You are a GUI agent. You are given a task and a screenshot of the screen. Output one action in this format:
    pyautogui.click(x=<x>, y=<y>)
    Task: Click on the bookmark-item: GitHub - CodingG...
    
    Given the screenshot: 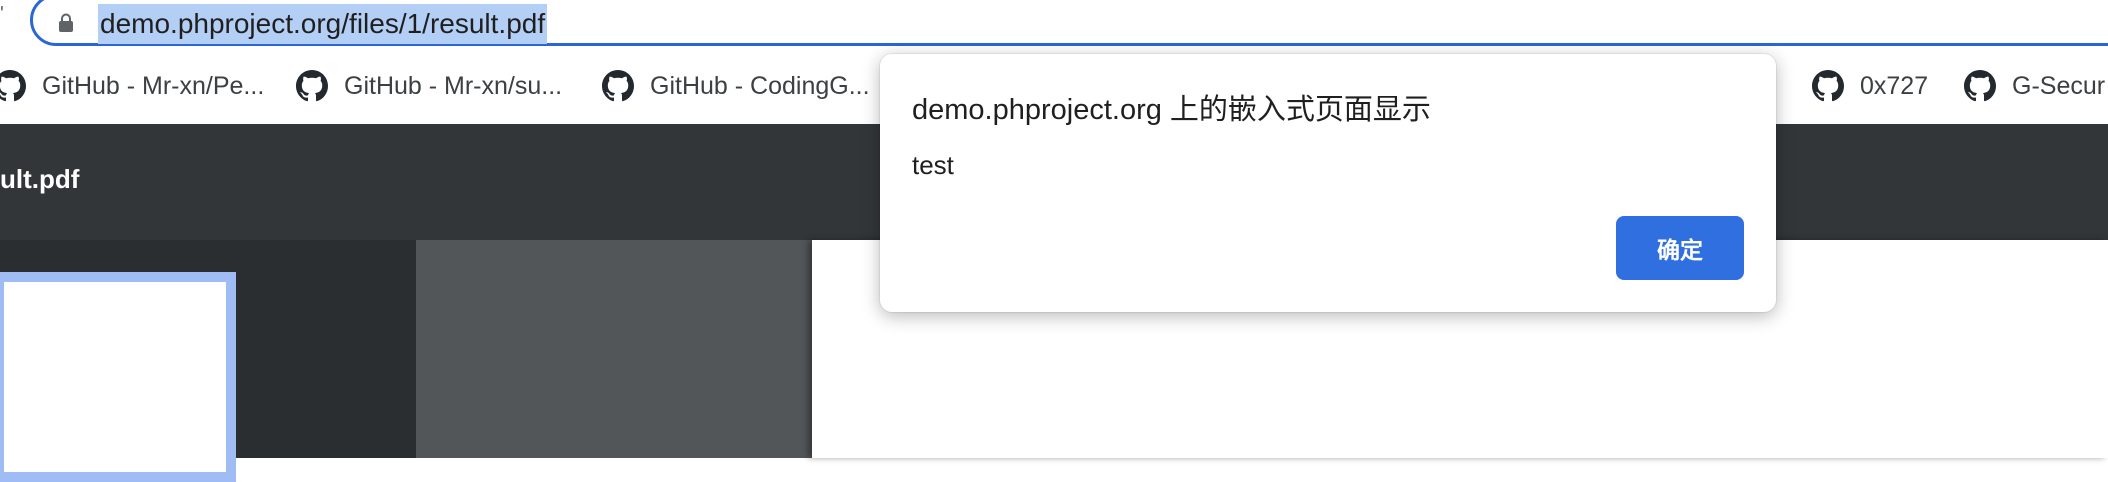 What is the action you would take?
    pyautogui.click(x=736, y=86)
    